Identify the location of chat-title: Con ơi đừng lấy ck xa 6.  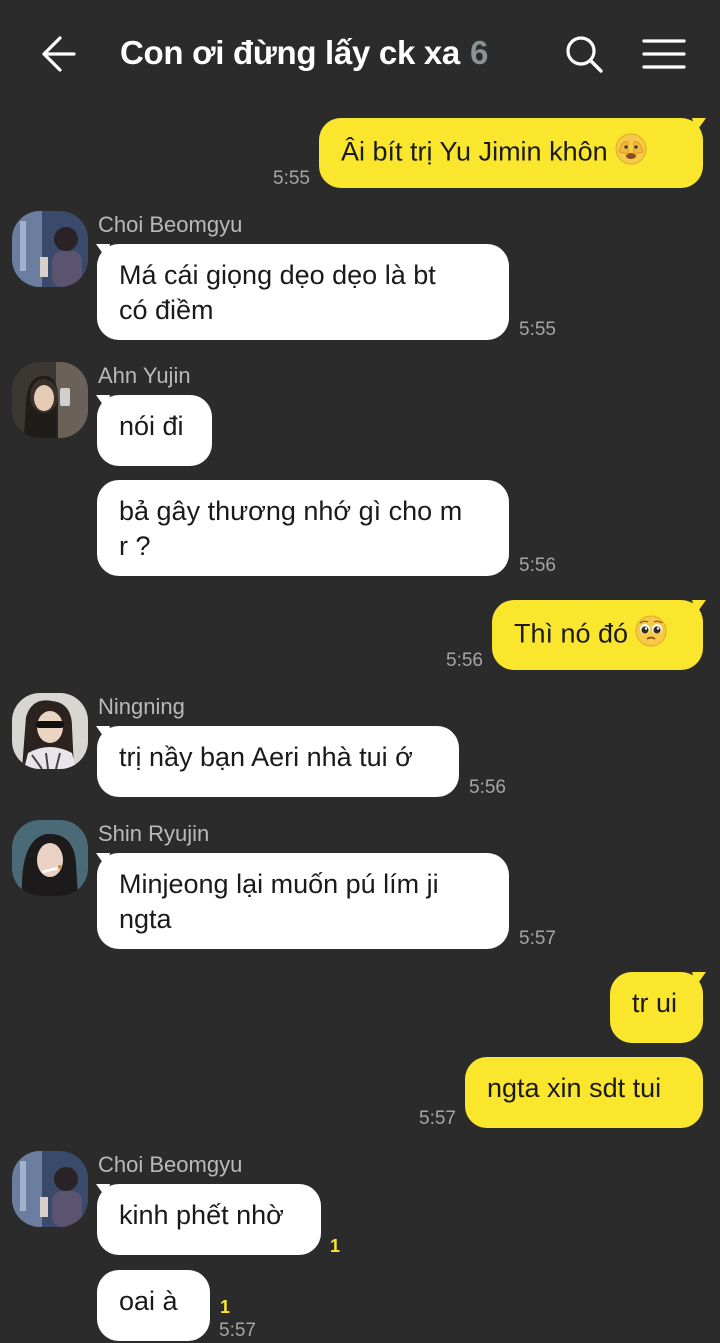
(304, 53).